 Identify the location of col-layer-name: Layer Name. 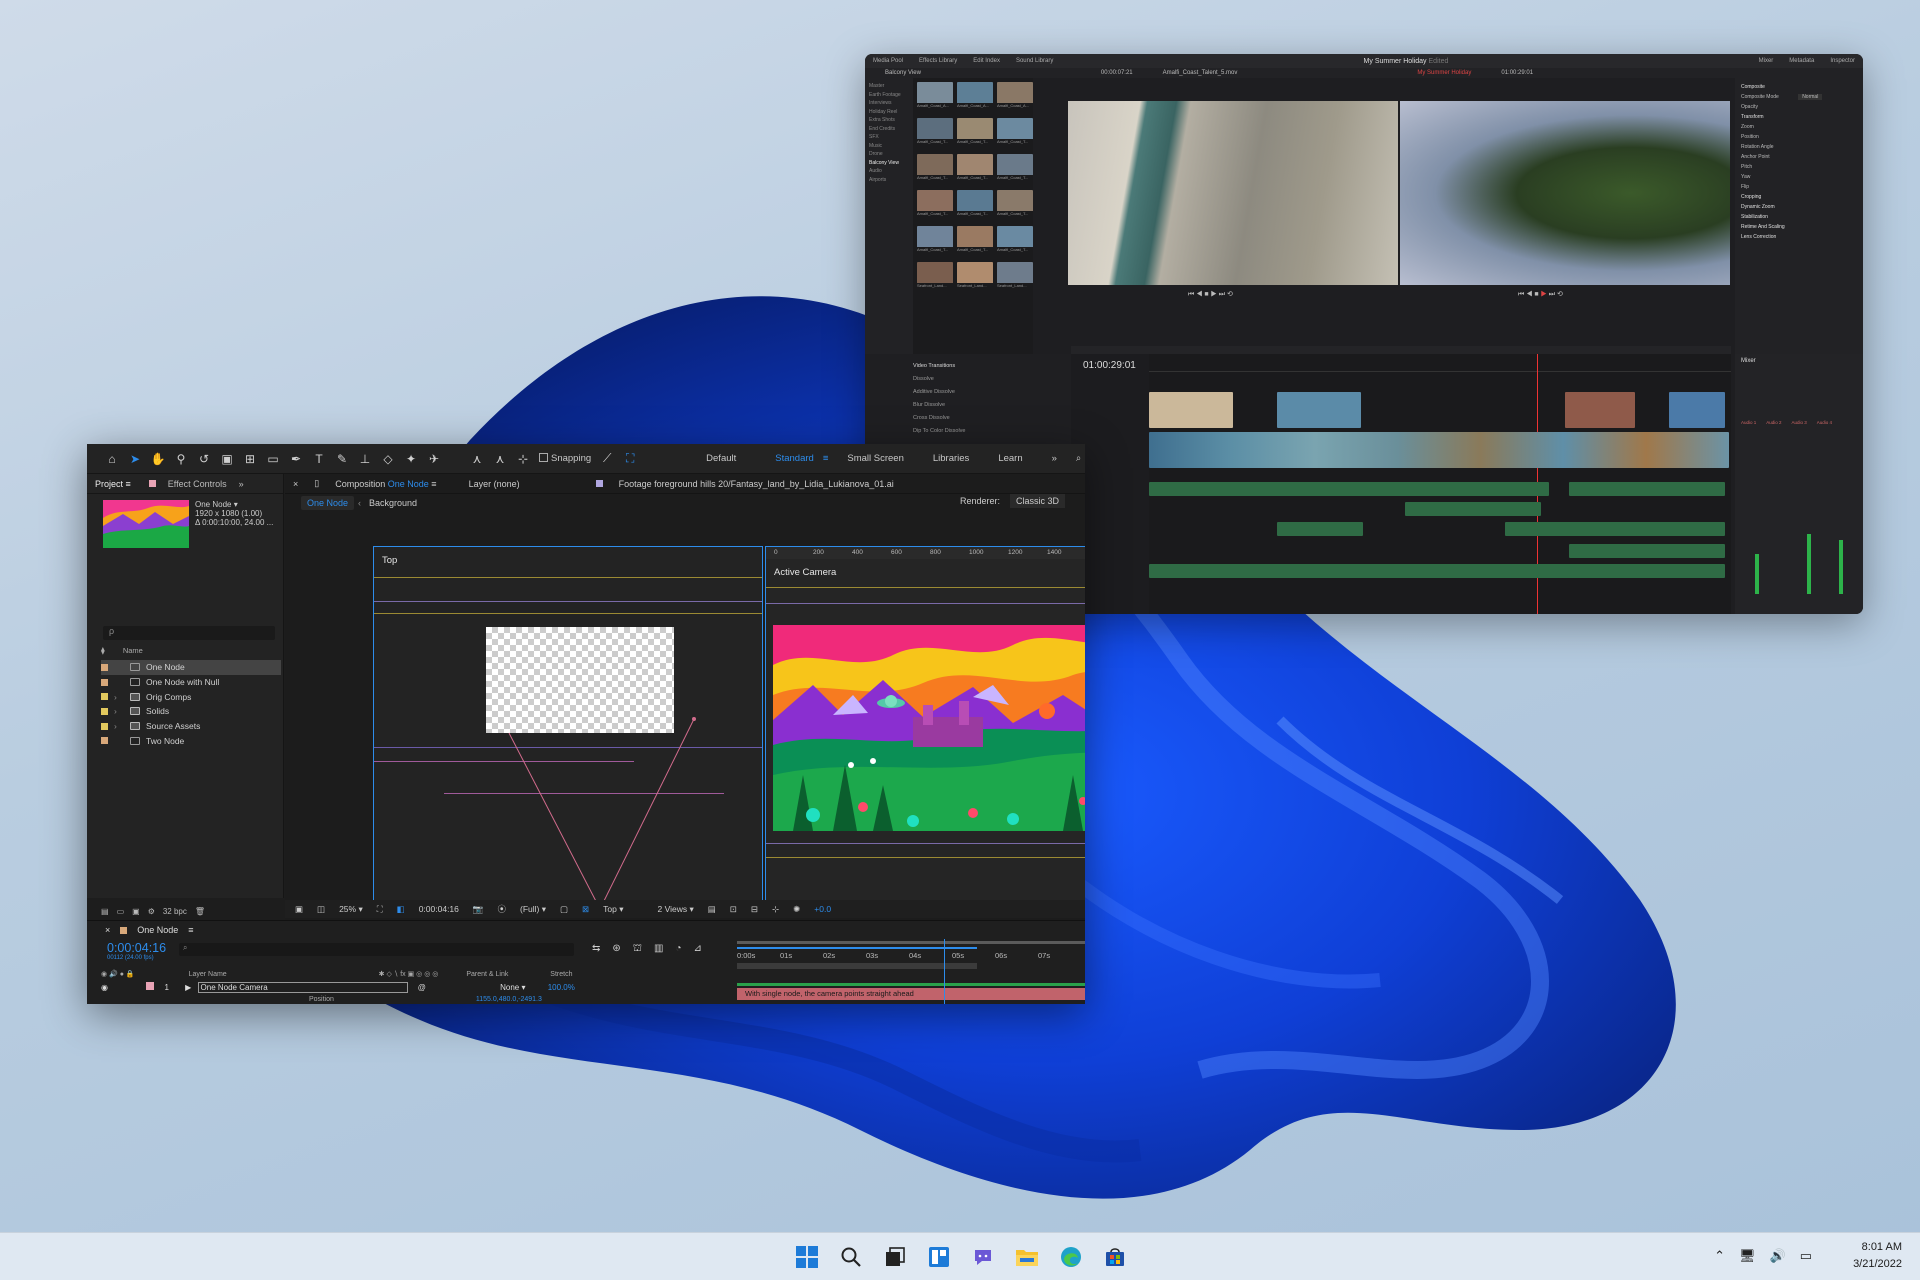
(208, 974).